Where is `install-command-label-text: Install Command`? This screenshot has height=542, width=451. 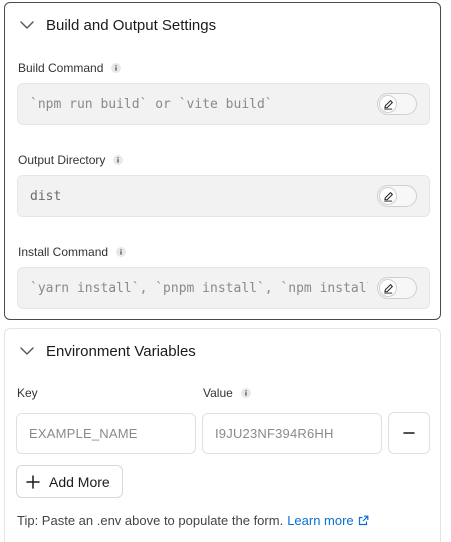
install-command-label-text: Install Command is located at coordinates (63, 252).